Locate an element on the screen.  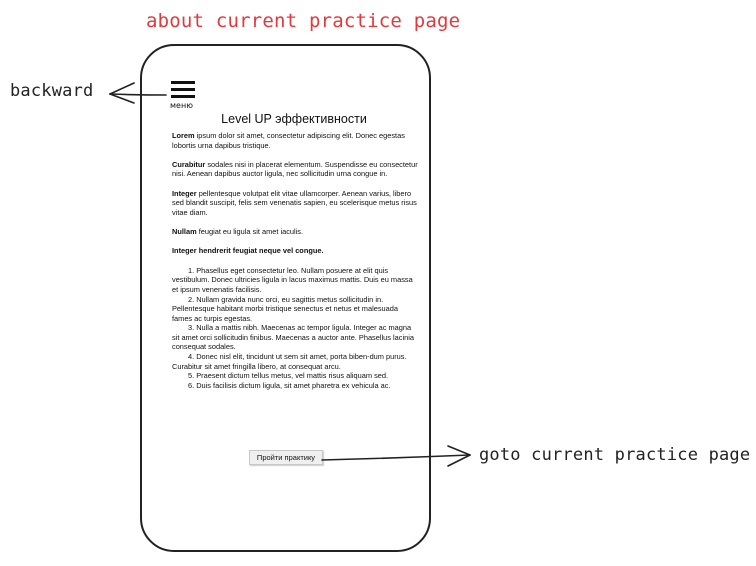
goto-arrow-icon is located at coordinates (396, 456).